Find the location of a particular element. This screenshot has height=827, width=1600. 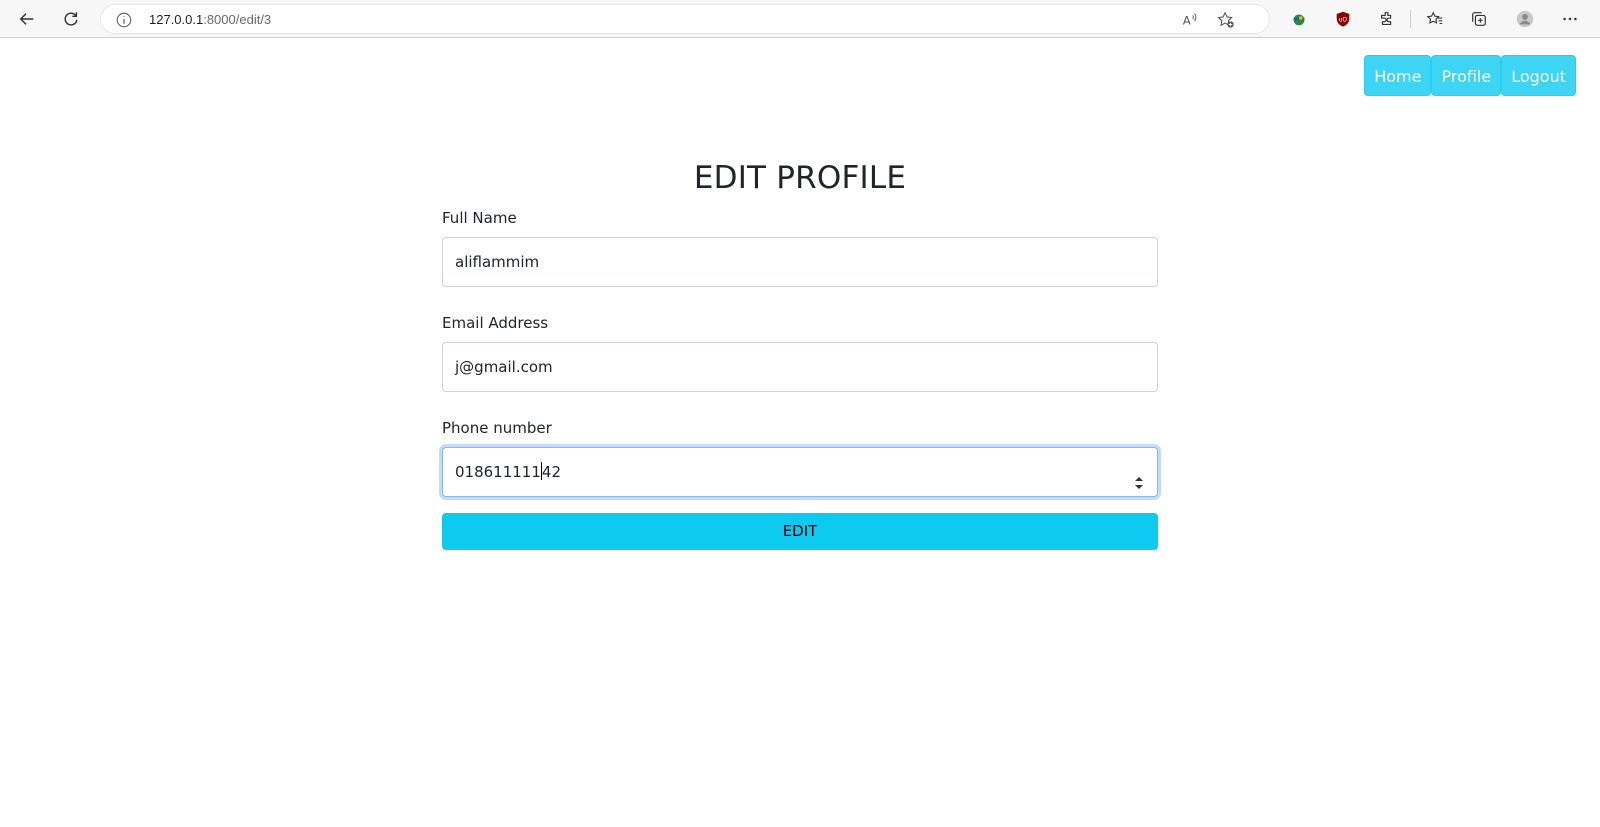

extensions-icon is located at coordinates (1387, 19).